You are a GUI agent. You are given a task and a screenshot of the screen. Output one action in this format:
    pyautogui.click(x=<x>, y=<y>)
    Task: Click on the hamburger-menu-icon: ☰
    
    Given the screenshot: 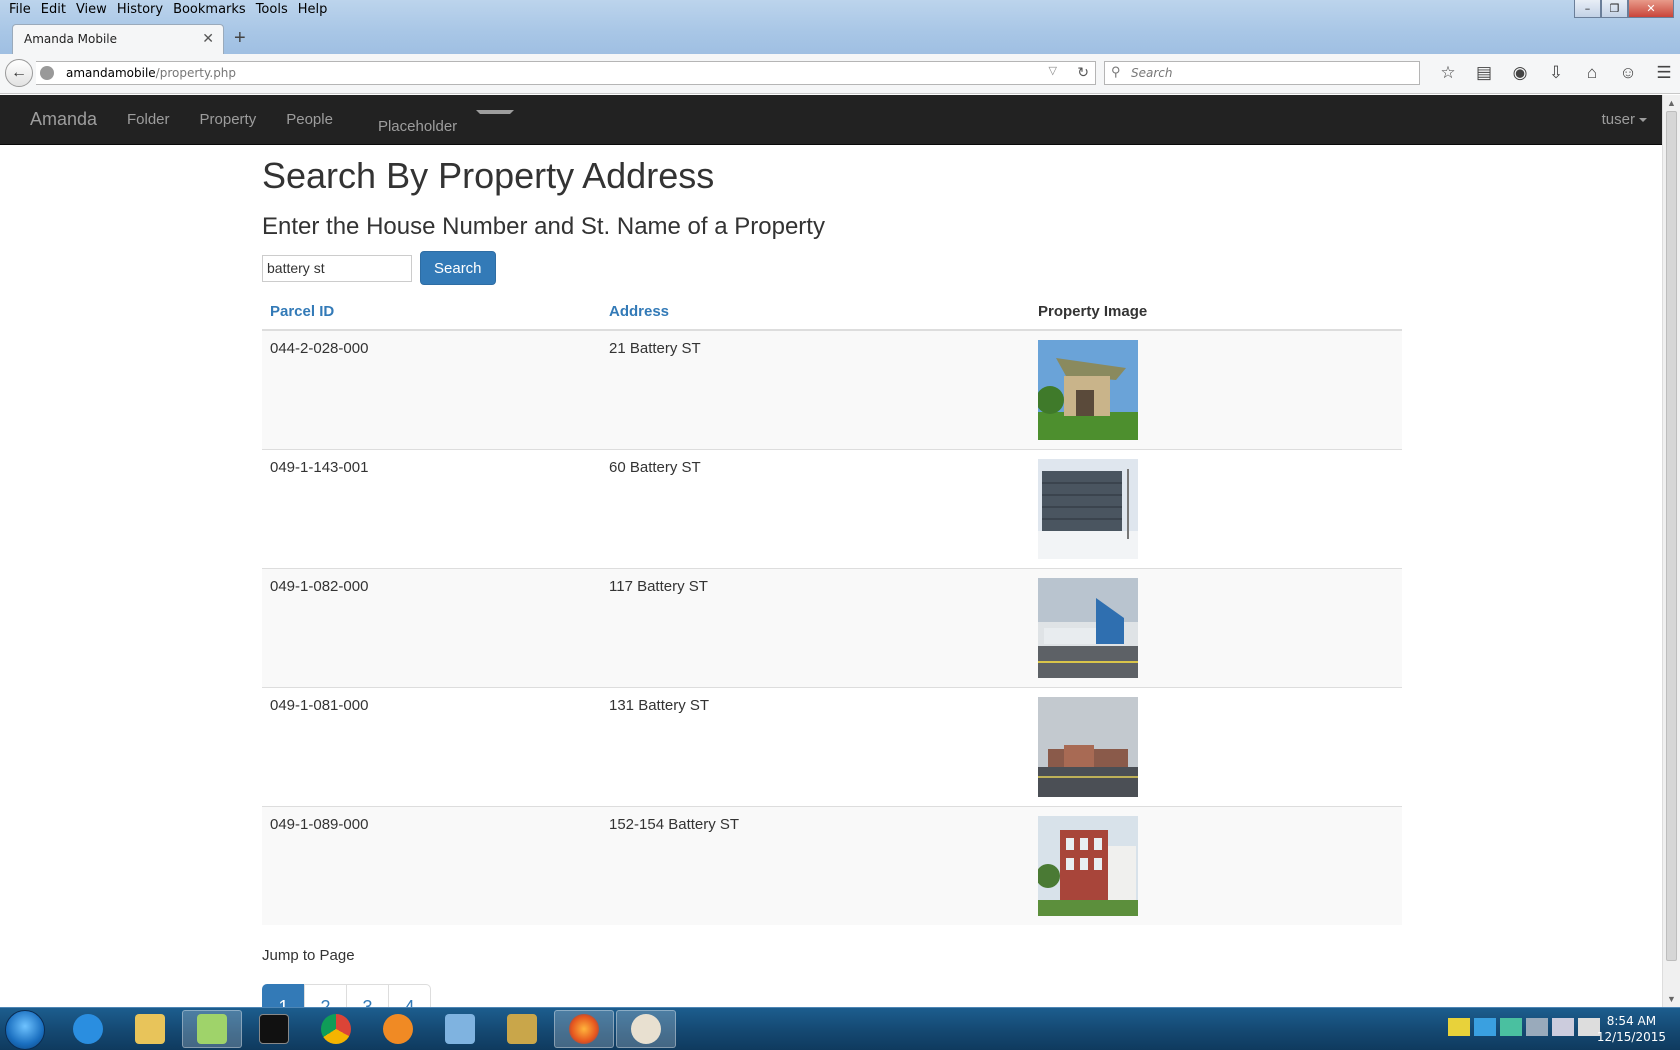 What is the action you would take?
    pyautogui.click(x=1663, y=73)
    